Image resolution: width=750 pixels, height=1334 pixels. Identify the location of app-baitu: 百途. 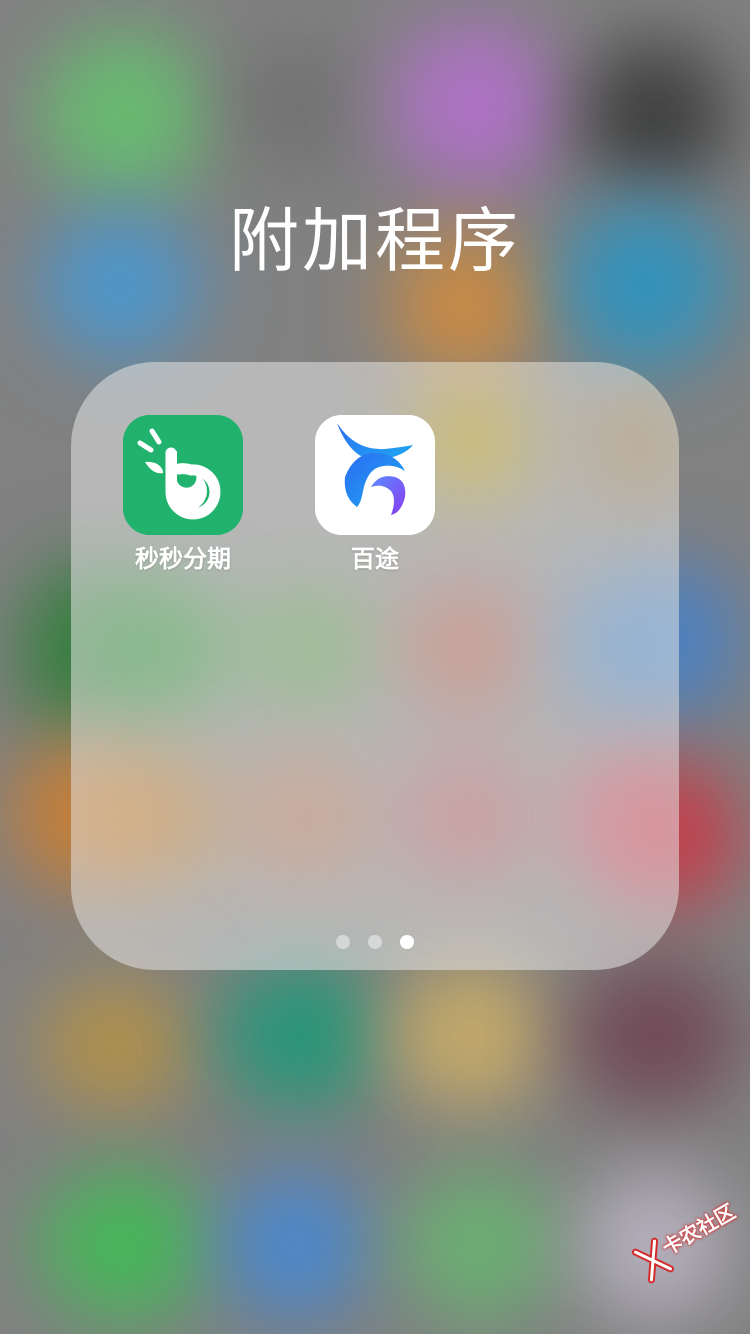
(375, 495).